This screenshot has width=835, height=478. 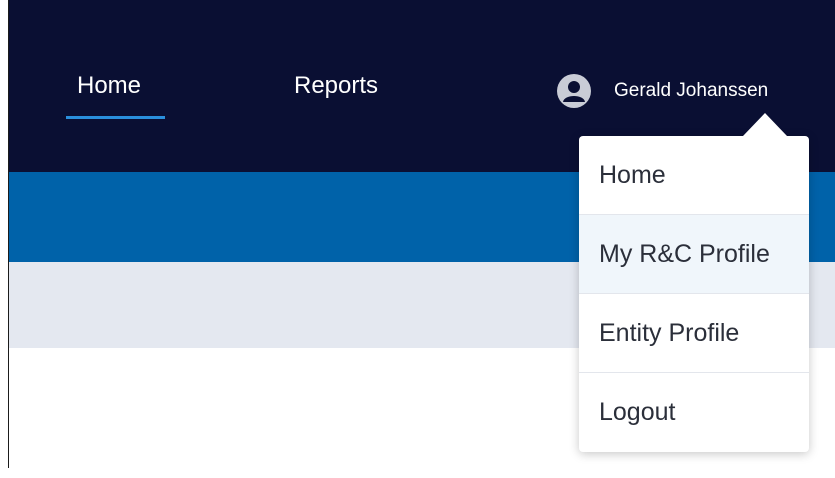 What do you see at coordinates (336, 86) in the screenshot?
I see `nav-tab-reports: Reports` at bounding box center [336, 86].